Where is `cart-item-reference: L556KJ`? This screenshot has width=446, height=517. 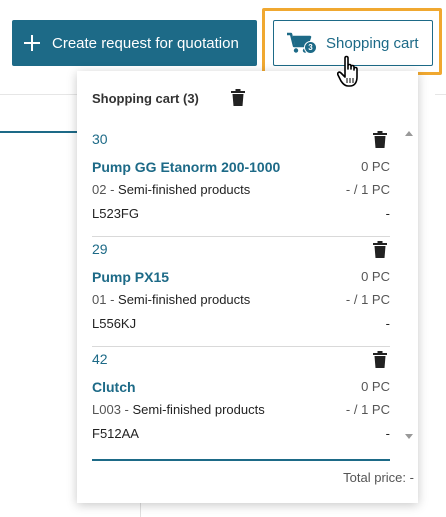
cart-item-reference: L556KJ is located at coordinates (114, 323).